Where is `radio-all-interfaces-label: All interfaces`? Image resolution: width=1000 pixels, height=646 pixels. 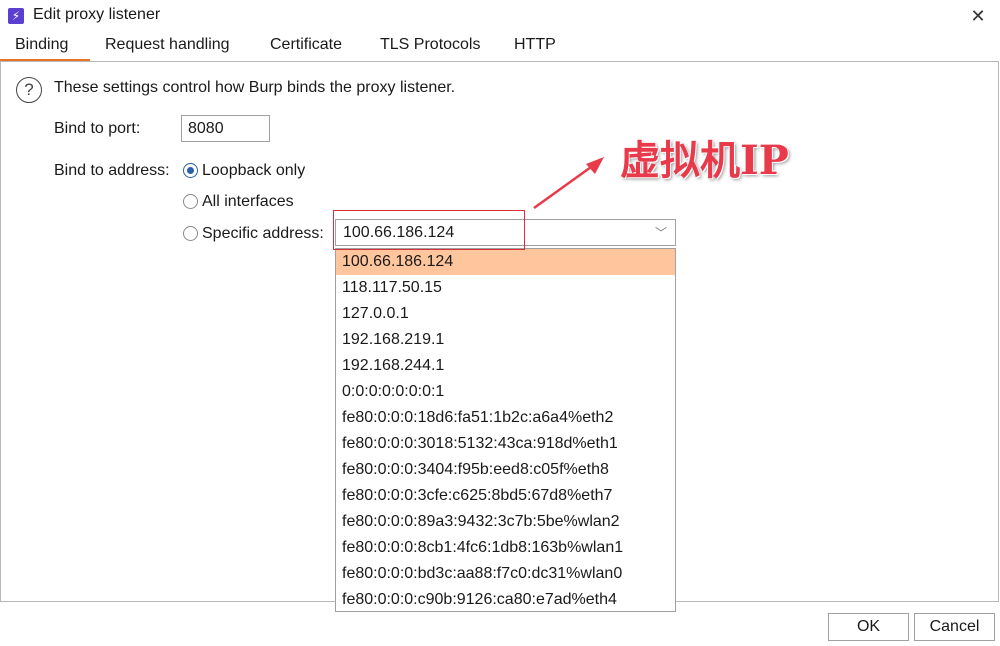 radio-all-interfaces-label: All interfaces is located at coordinates (248, 202).